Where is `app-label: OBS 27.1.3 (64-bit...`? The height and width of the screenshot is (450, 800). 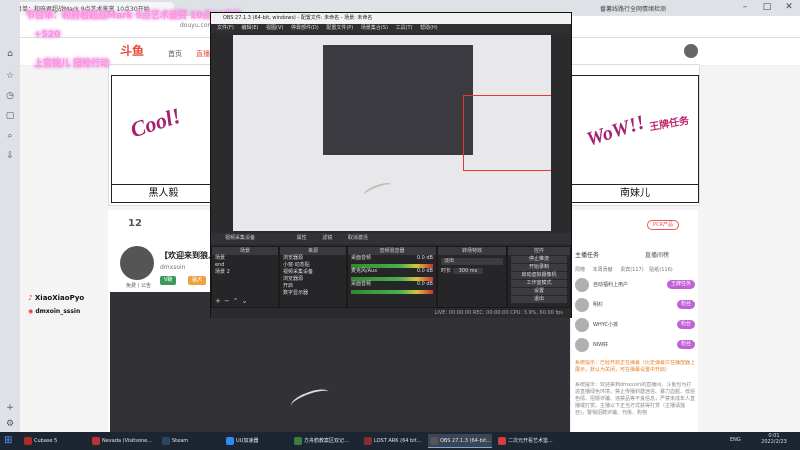 app-label: OBS 27.1.3 (64-bit... is located at coordinates (465, 441).